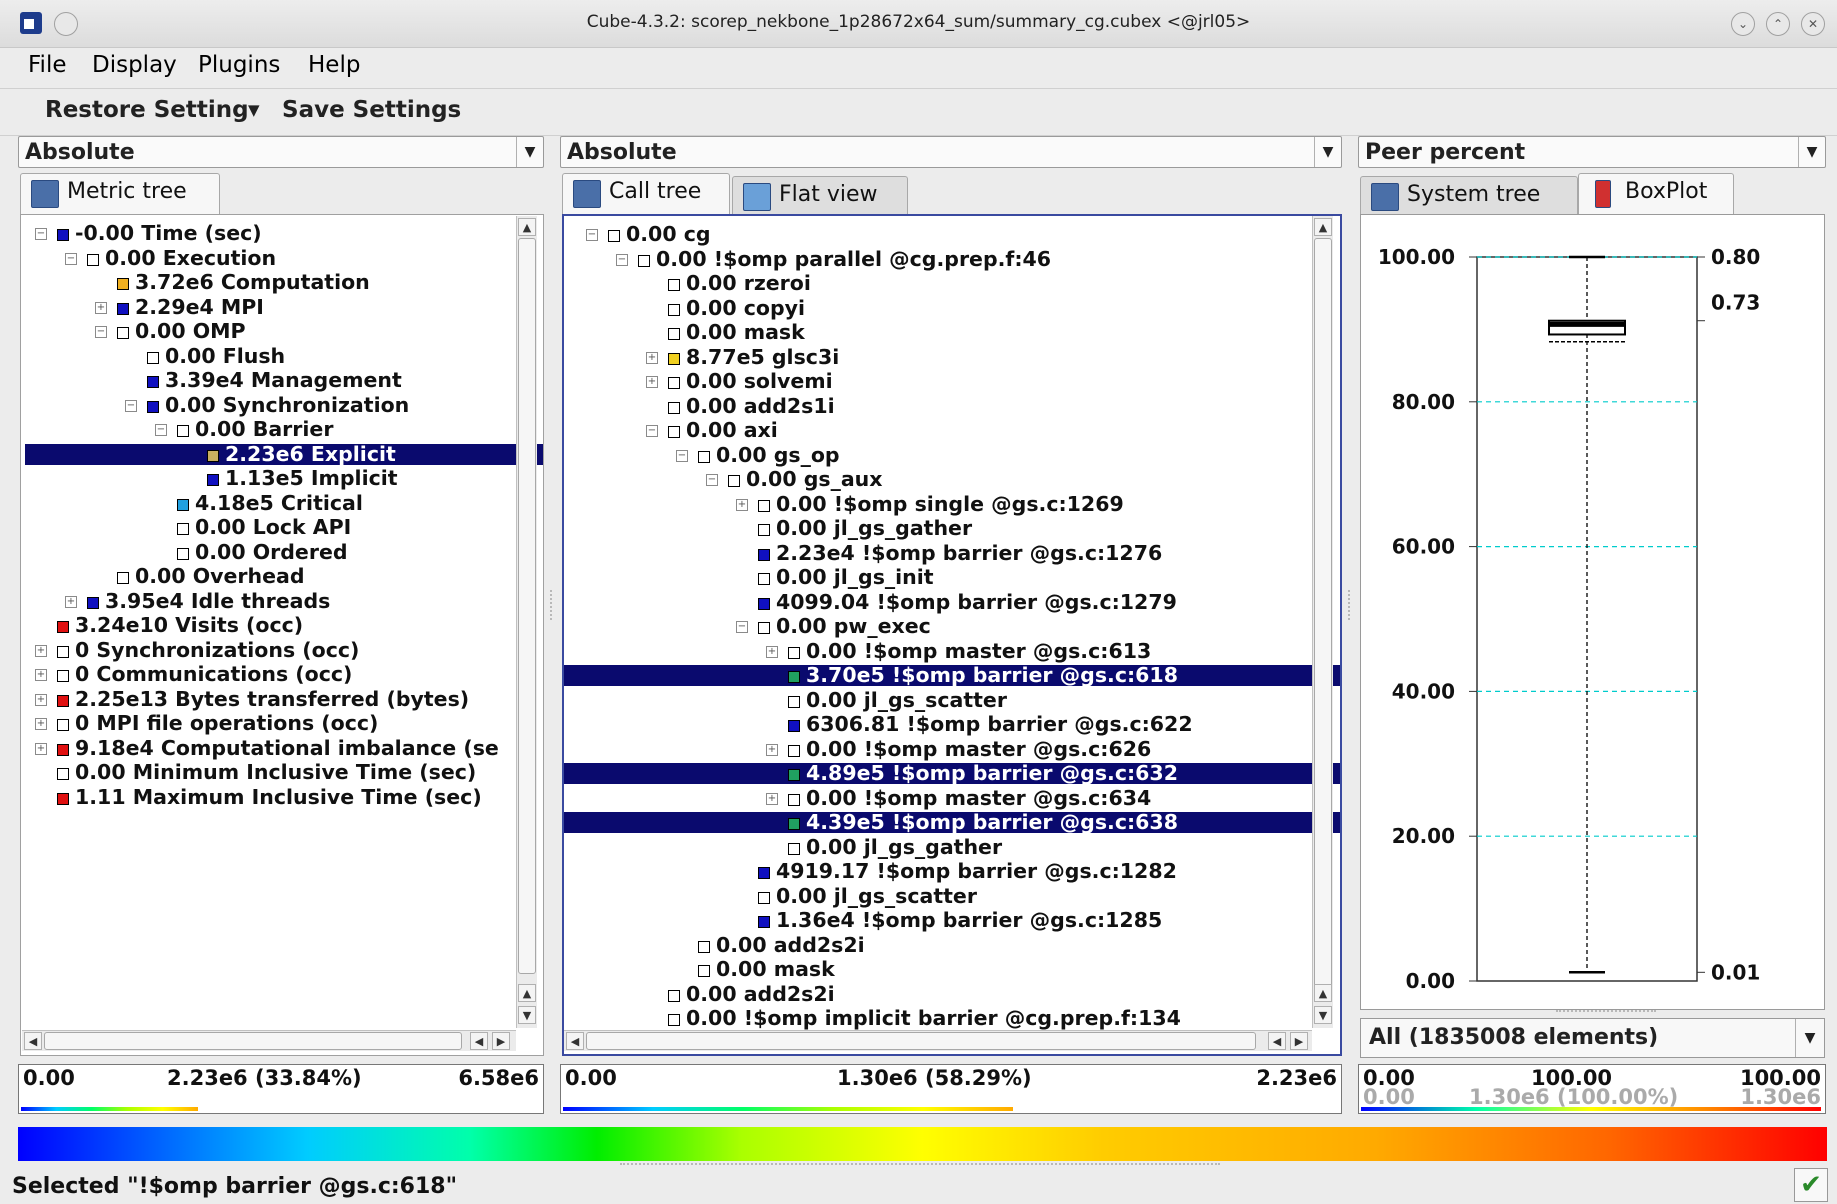  What do you see at coordinates (208, 650) in the screenshot?
I see `tree-row: 0 Synchronizations (occ)` at bounding box center [208, 650].